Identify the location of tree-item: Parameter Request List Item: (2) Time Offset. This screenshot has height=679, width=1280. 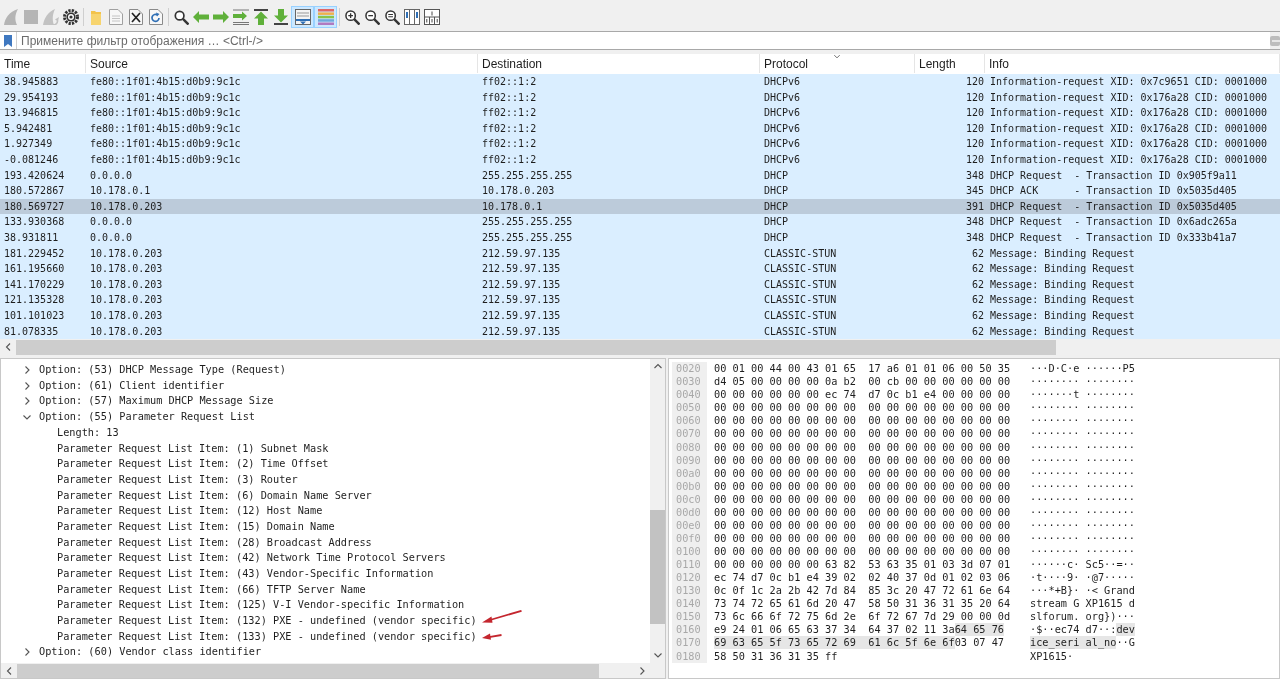
(193, 464).